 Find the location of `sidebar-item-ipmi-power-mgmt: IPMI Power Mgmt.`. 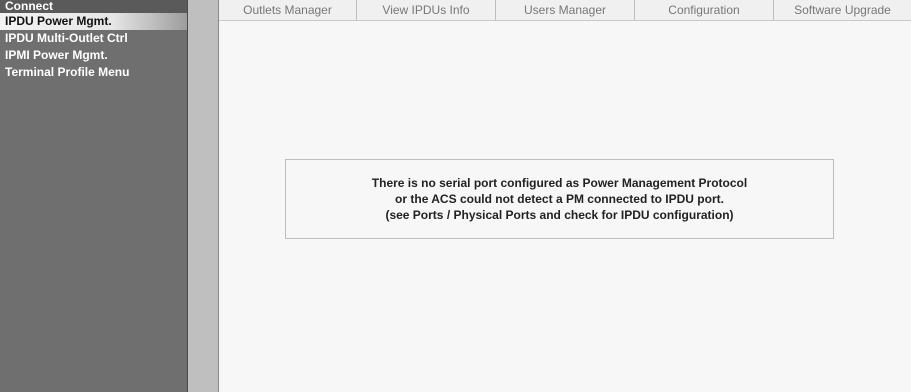

sidebar-item-ipmi-power-mgmt: IPMI Power Mgmt. is located at coordinates (93, 55).